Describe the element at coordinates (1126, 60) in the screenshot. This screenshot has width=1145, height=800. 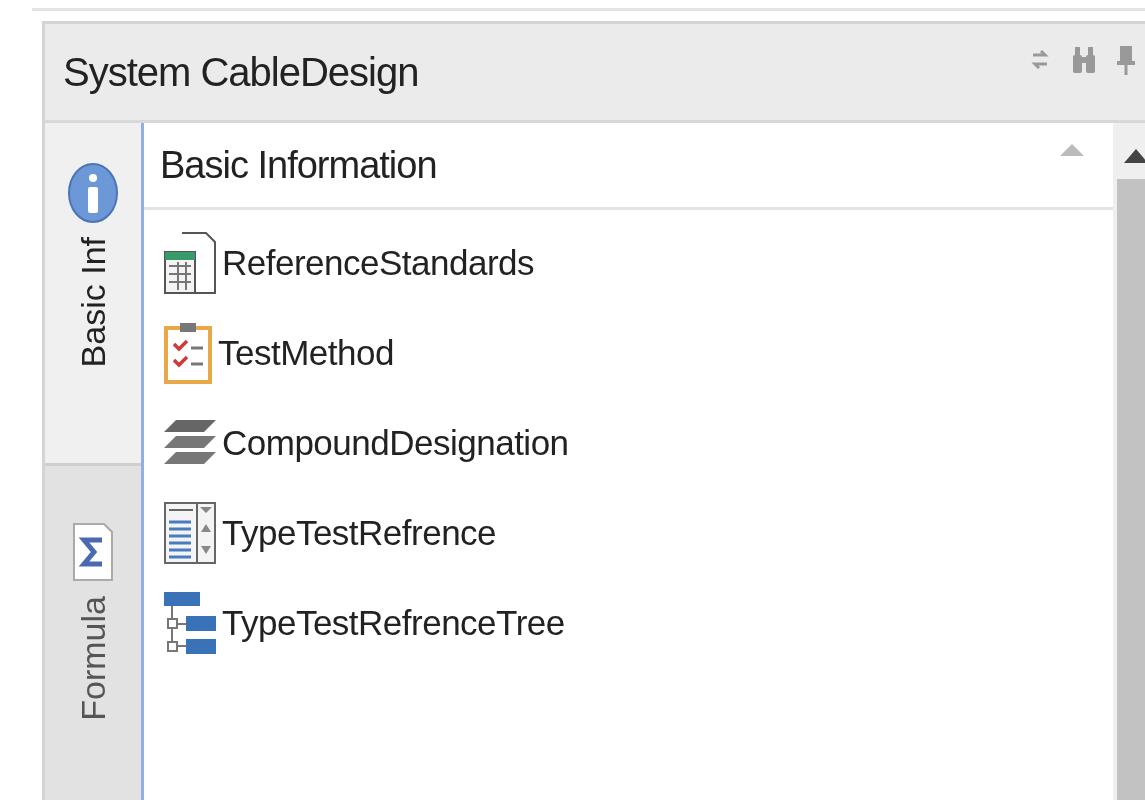
I see `pin-icon` at that location.